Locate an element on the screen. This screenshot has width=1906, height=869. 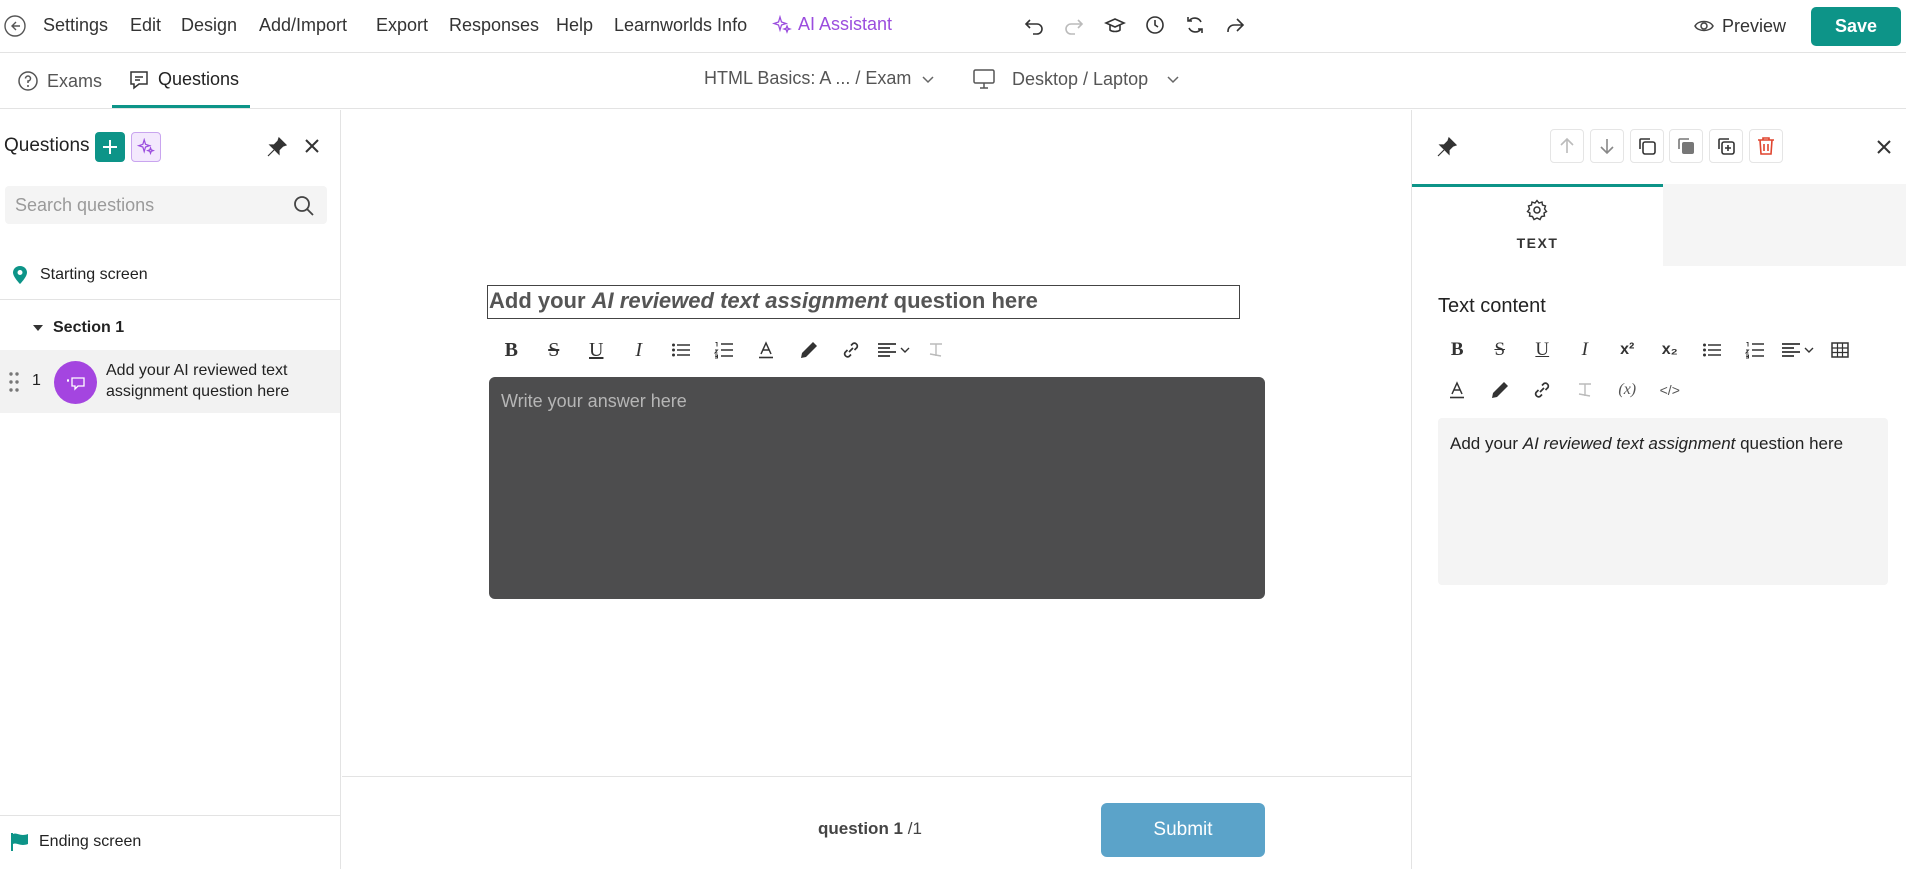
redo-icon is located at coordinates (1074, 25).